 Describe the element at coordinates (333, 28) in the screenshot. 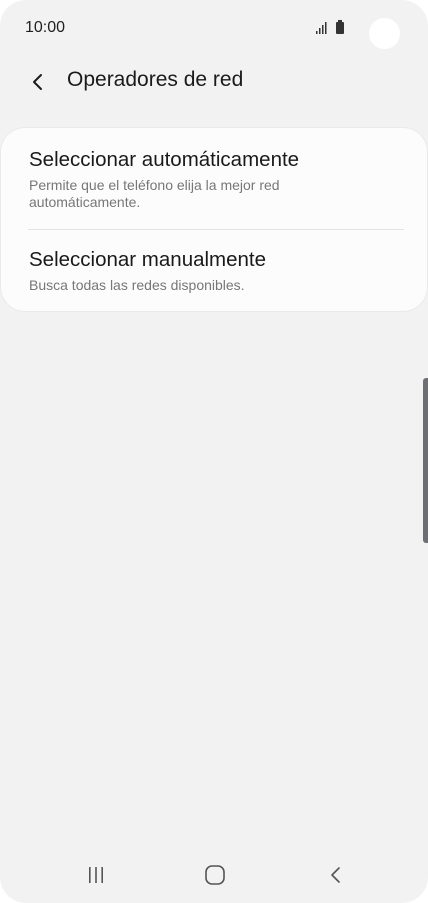

I see `status-icons` at that location.